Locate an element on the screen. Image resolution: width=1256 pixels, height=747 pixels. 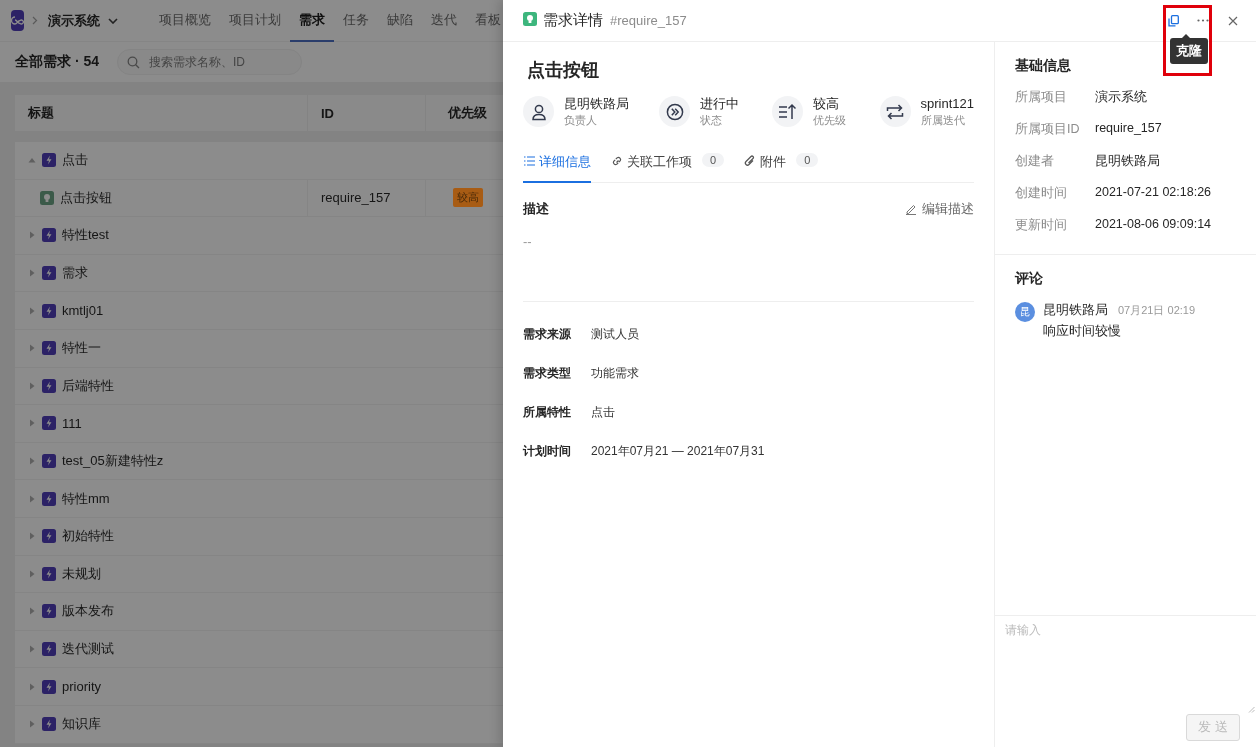
field-value: 演示系统 is located at coordinates (1121, 97).